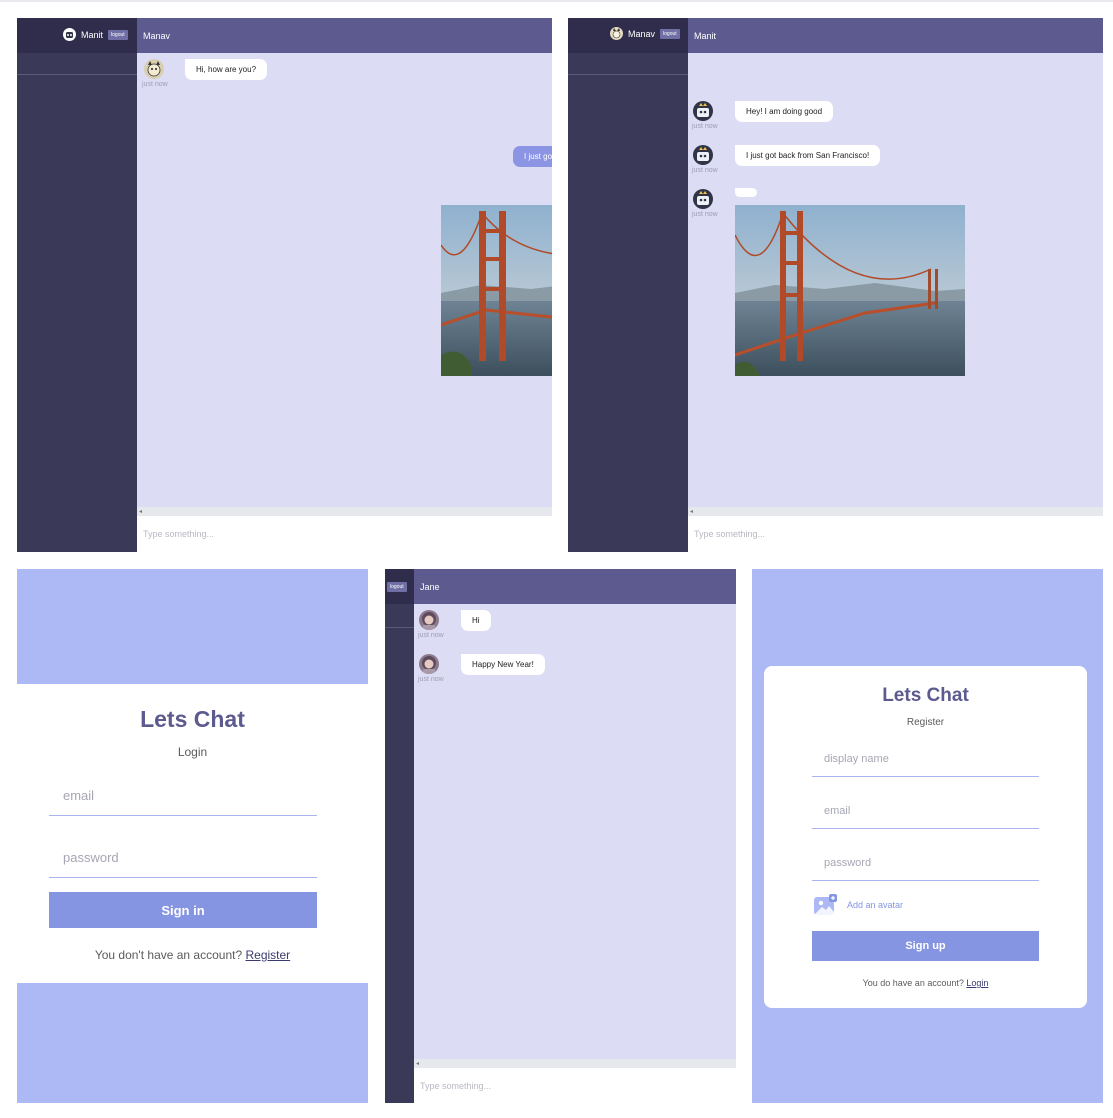 This screenshot has height=1118, width=1113. I want to click on add-avatar-control: Add an avatar, so click(858, 905).